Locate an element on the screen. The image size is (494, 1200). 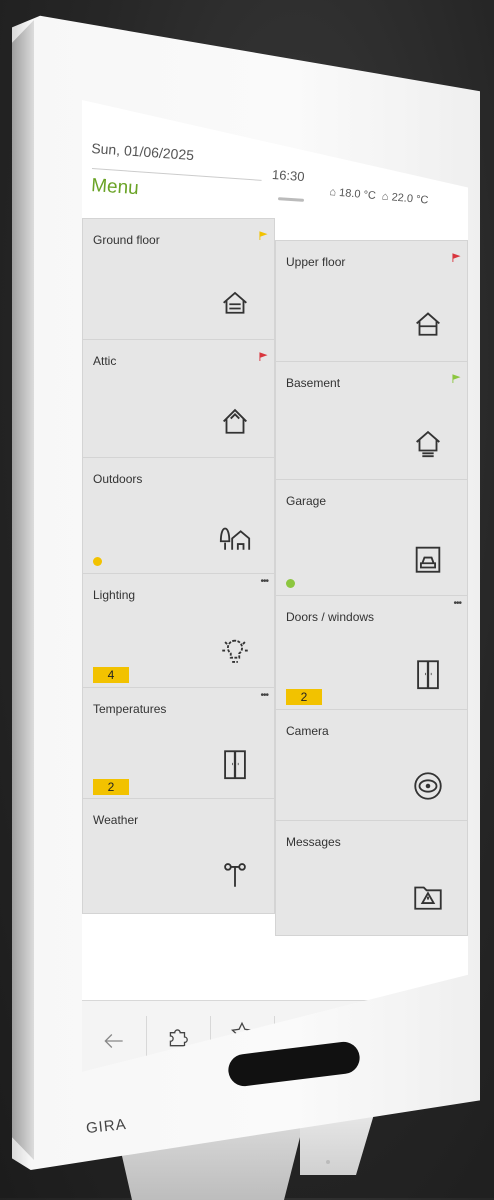
tile-label: Lighting is located at coordinates (114, 595).